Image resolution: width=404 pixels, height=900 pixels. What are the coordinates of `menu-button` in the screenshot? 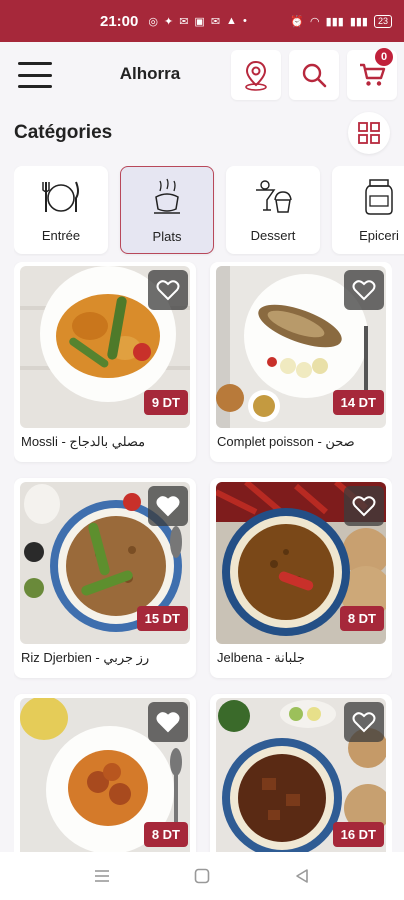 It's located at (35, 75).